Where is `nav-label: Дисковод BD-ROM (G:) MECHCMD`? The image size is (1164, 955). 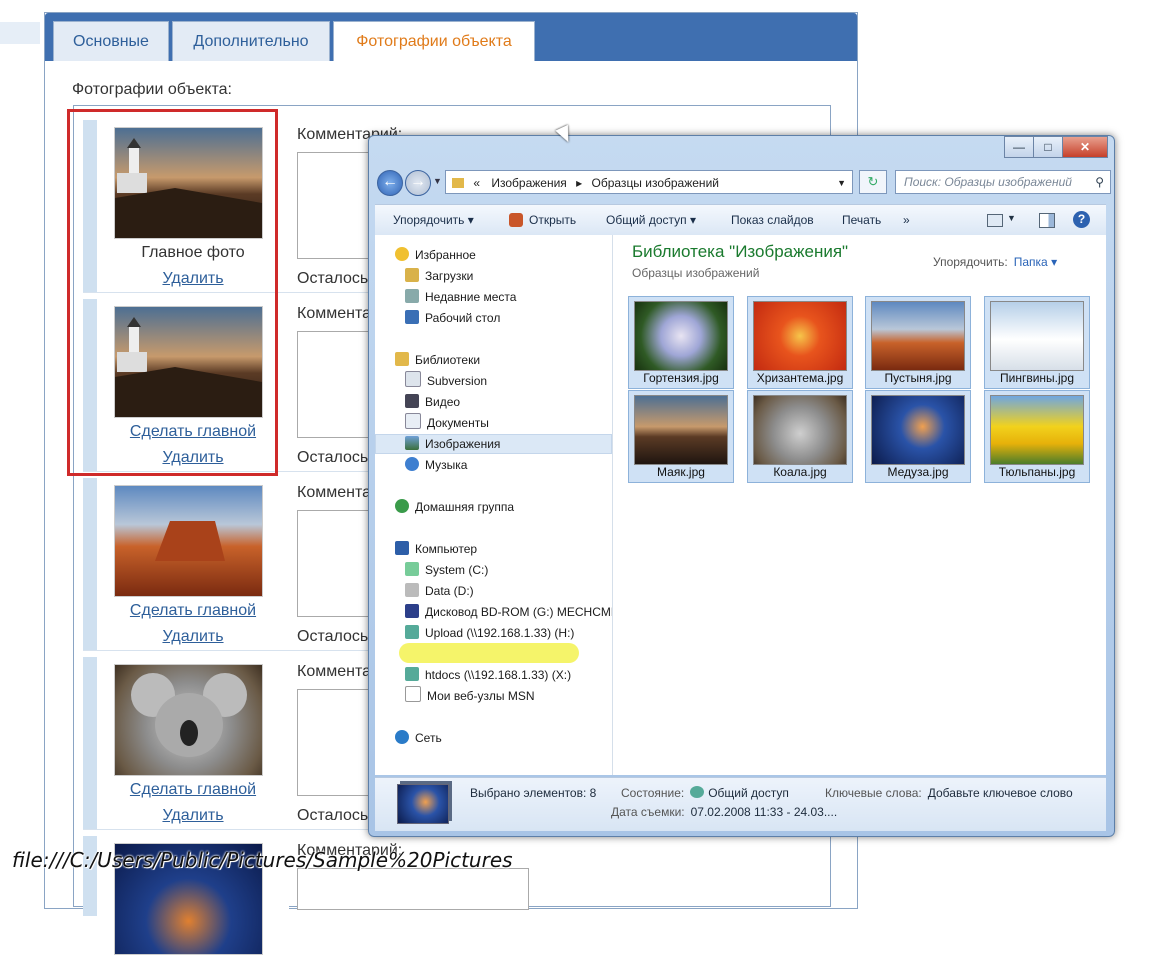 nav-label: Дисковод BD-ROM (G:) MECHCMD is located at coordinates (519, 612).